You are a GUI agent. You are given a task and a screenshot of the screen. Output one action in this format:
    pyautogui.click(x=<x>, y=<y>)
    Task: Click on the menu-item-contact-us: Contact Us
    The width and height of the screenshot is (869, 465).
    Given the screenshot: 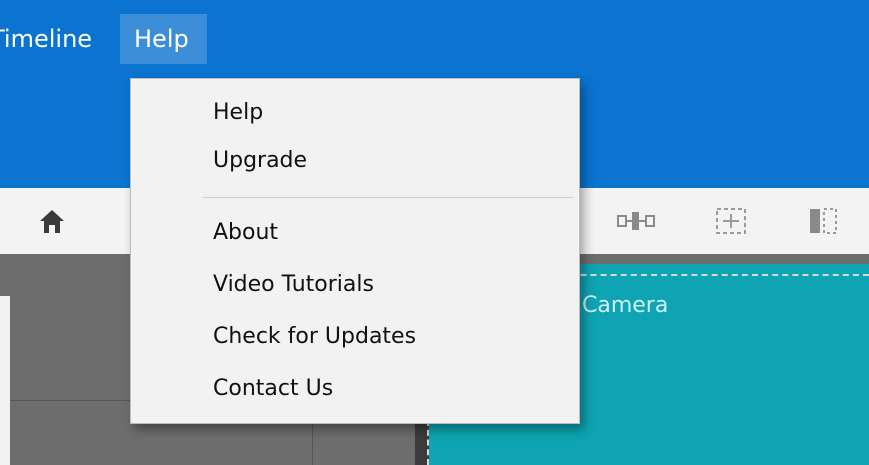 What is the action you would take?
    pyautogui.click(x=273, y=389)
    